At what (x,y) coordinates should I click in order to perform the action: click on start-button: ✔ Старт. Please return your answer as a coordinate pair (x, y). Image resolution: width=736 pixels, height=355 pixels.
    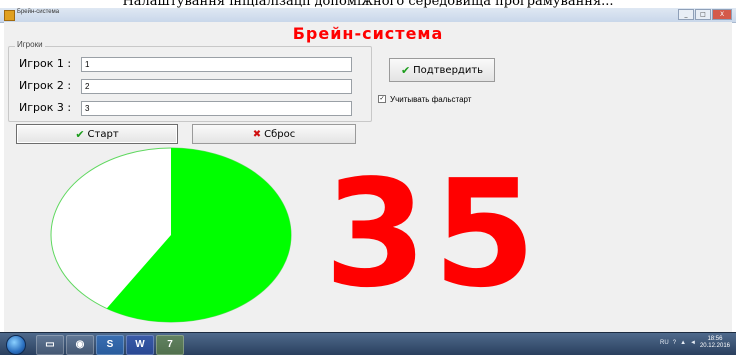
    Looking at the image, I should click on (97, 134).